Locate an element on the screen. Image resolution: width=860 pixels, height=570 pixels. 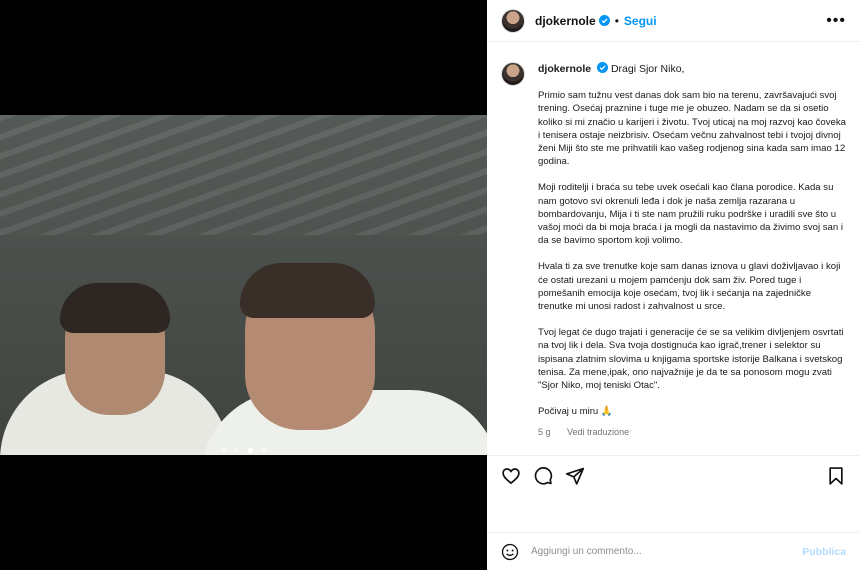
add-comment-bar: Pubblica is located at coordinates (673, 551).